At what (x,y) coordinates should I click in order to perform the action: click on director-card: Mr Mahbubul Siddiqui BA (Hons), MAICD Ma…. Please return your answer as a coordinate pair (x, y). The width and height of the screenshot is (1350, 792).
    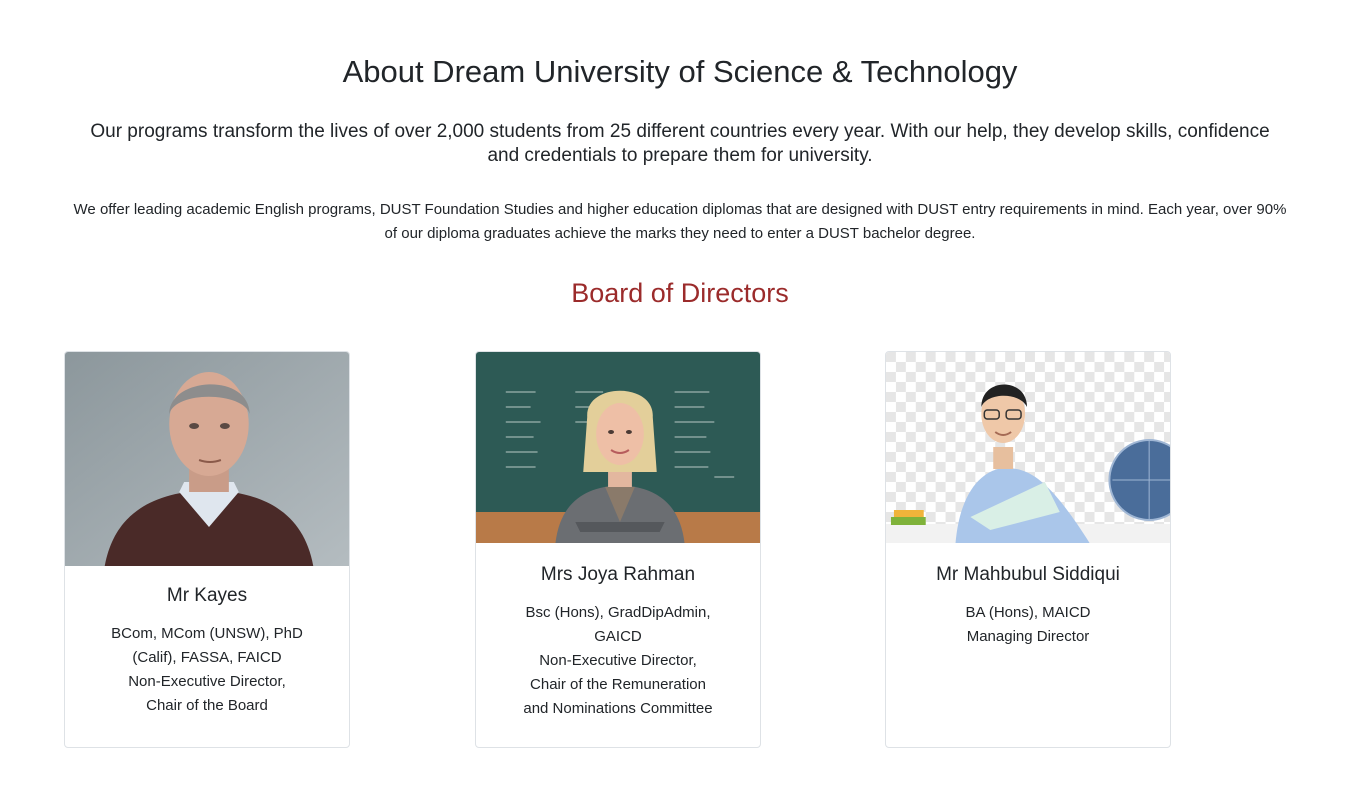
    Looking at the image, I should click on (1028, 549).